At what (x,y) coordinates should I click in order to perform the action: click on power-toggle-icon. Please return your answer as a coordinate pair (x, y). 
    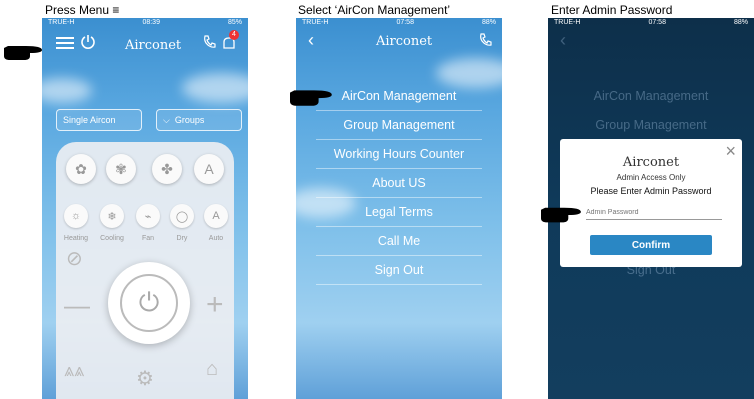
    Looking at the image, I should click on (88, 42).